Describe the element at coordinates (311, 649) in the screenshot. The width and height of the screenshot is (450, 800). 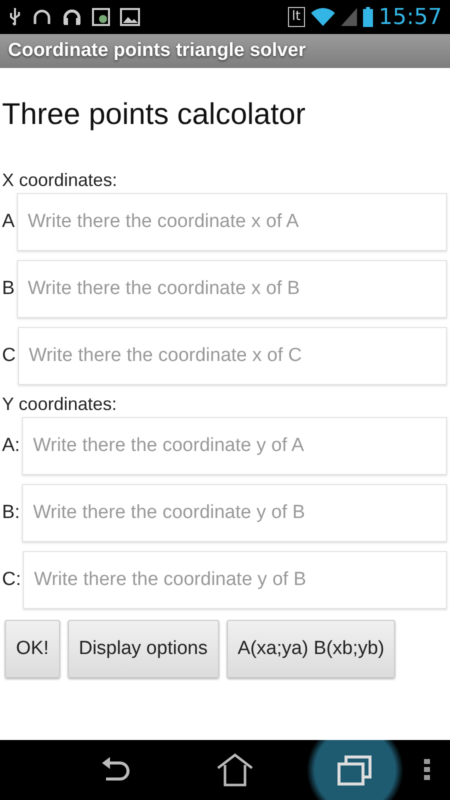
I see `action-button: A(xa;ya) B(xb;yb)` at that location.